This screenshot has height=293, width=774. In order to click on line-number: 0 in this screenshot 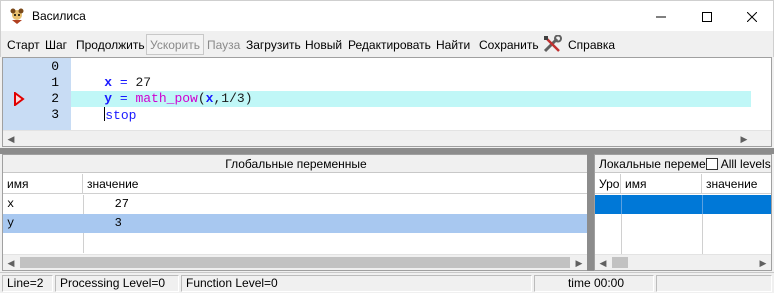, I will do `click(55, 66)`.